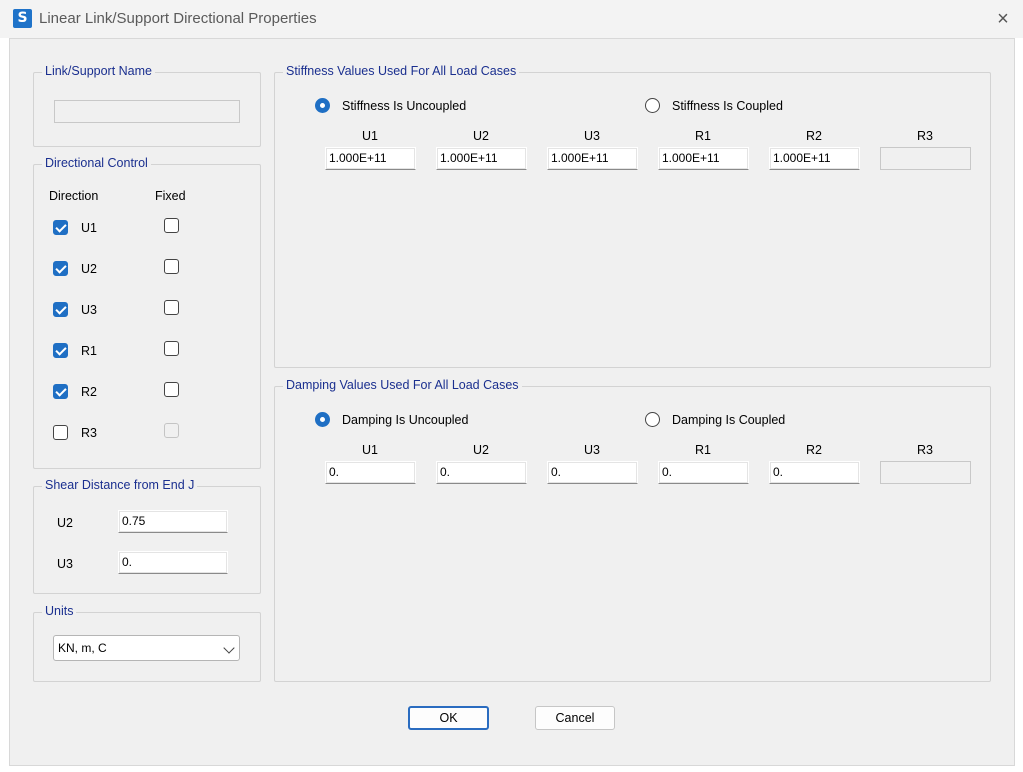 This screenshot has width=1023, height=772. What do you see at coordinates (370, 136) in the screenshot?
I see `stiffness-column-header-u1: U1` at bounding box center [370, 136].